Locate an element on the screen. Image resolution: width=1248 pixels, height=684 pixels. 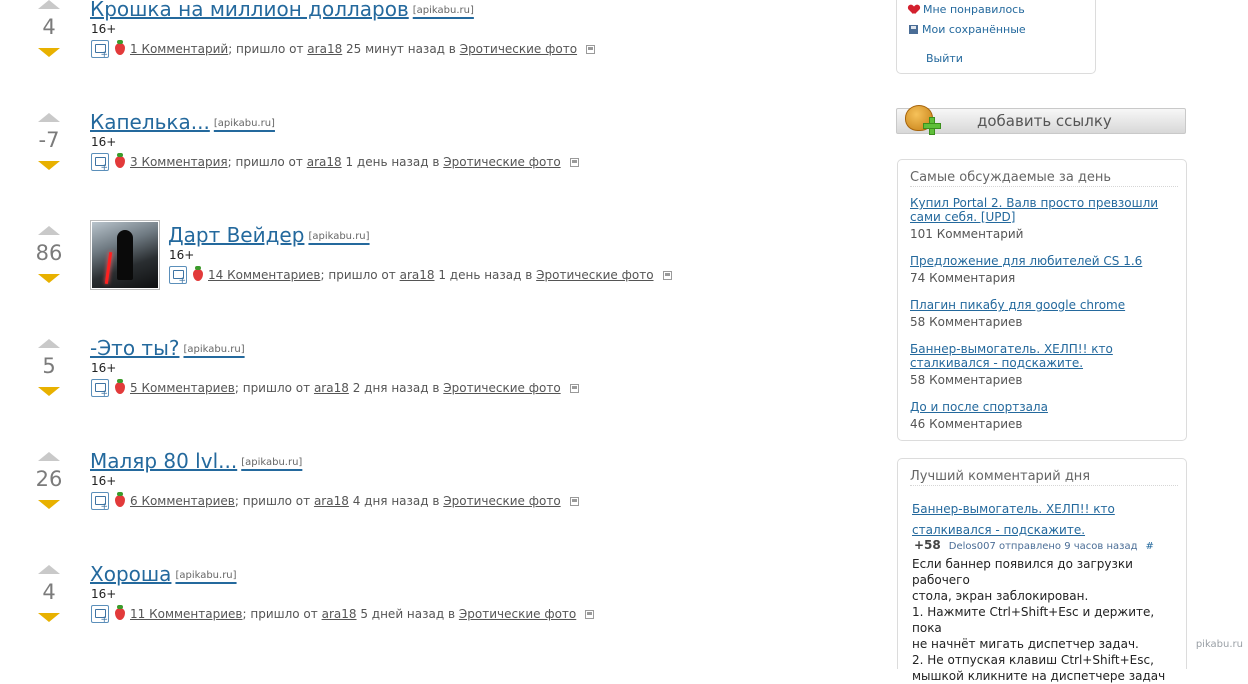
user-menu-box: Мне понравилось Мои сохранённые Выйти is located at coordinates (996, 37).